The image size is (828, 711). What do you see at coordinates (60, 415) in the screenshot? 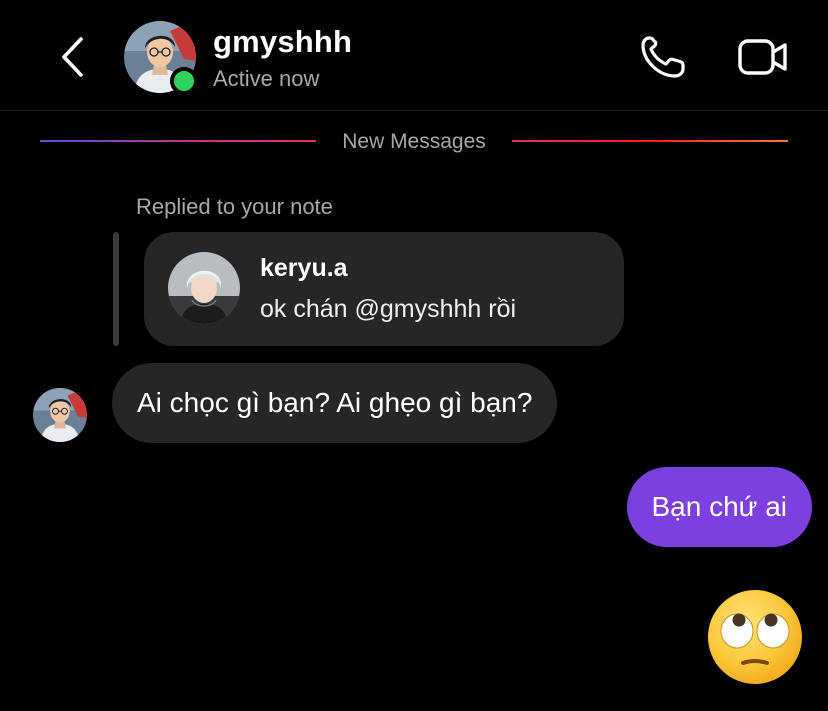
I see `sender-avatar` at bounding box center [60, 415].